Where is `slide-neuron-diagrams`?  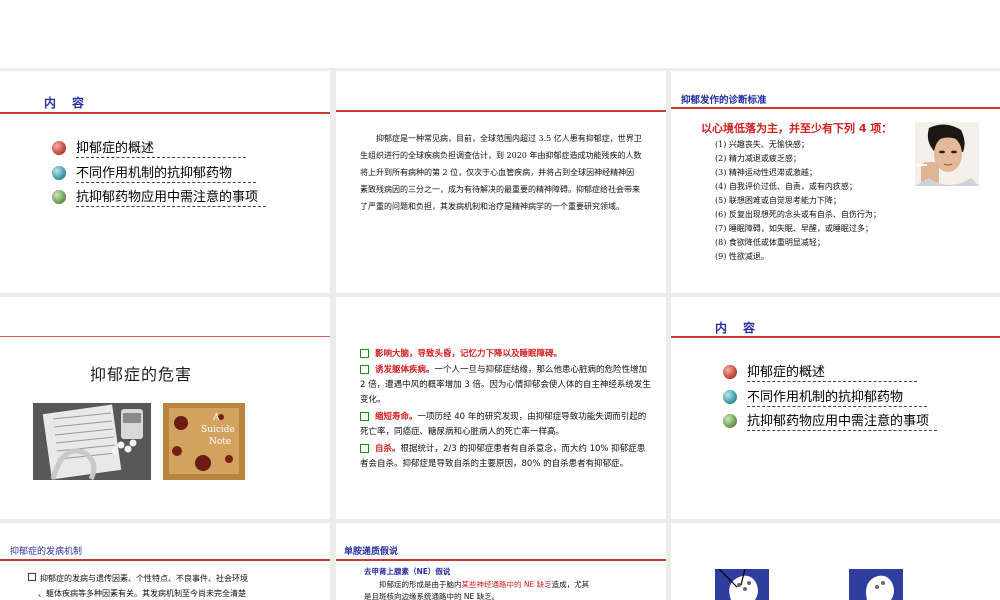 slide-neuron-diagrams is located at coordinates (835, 561).